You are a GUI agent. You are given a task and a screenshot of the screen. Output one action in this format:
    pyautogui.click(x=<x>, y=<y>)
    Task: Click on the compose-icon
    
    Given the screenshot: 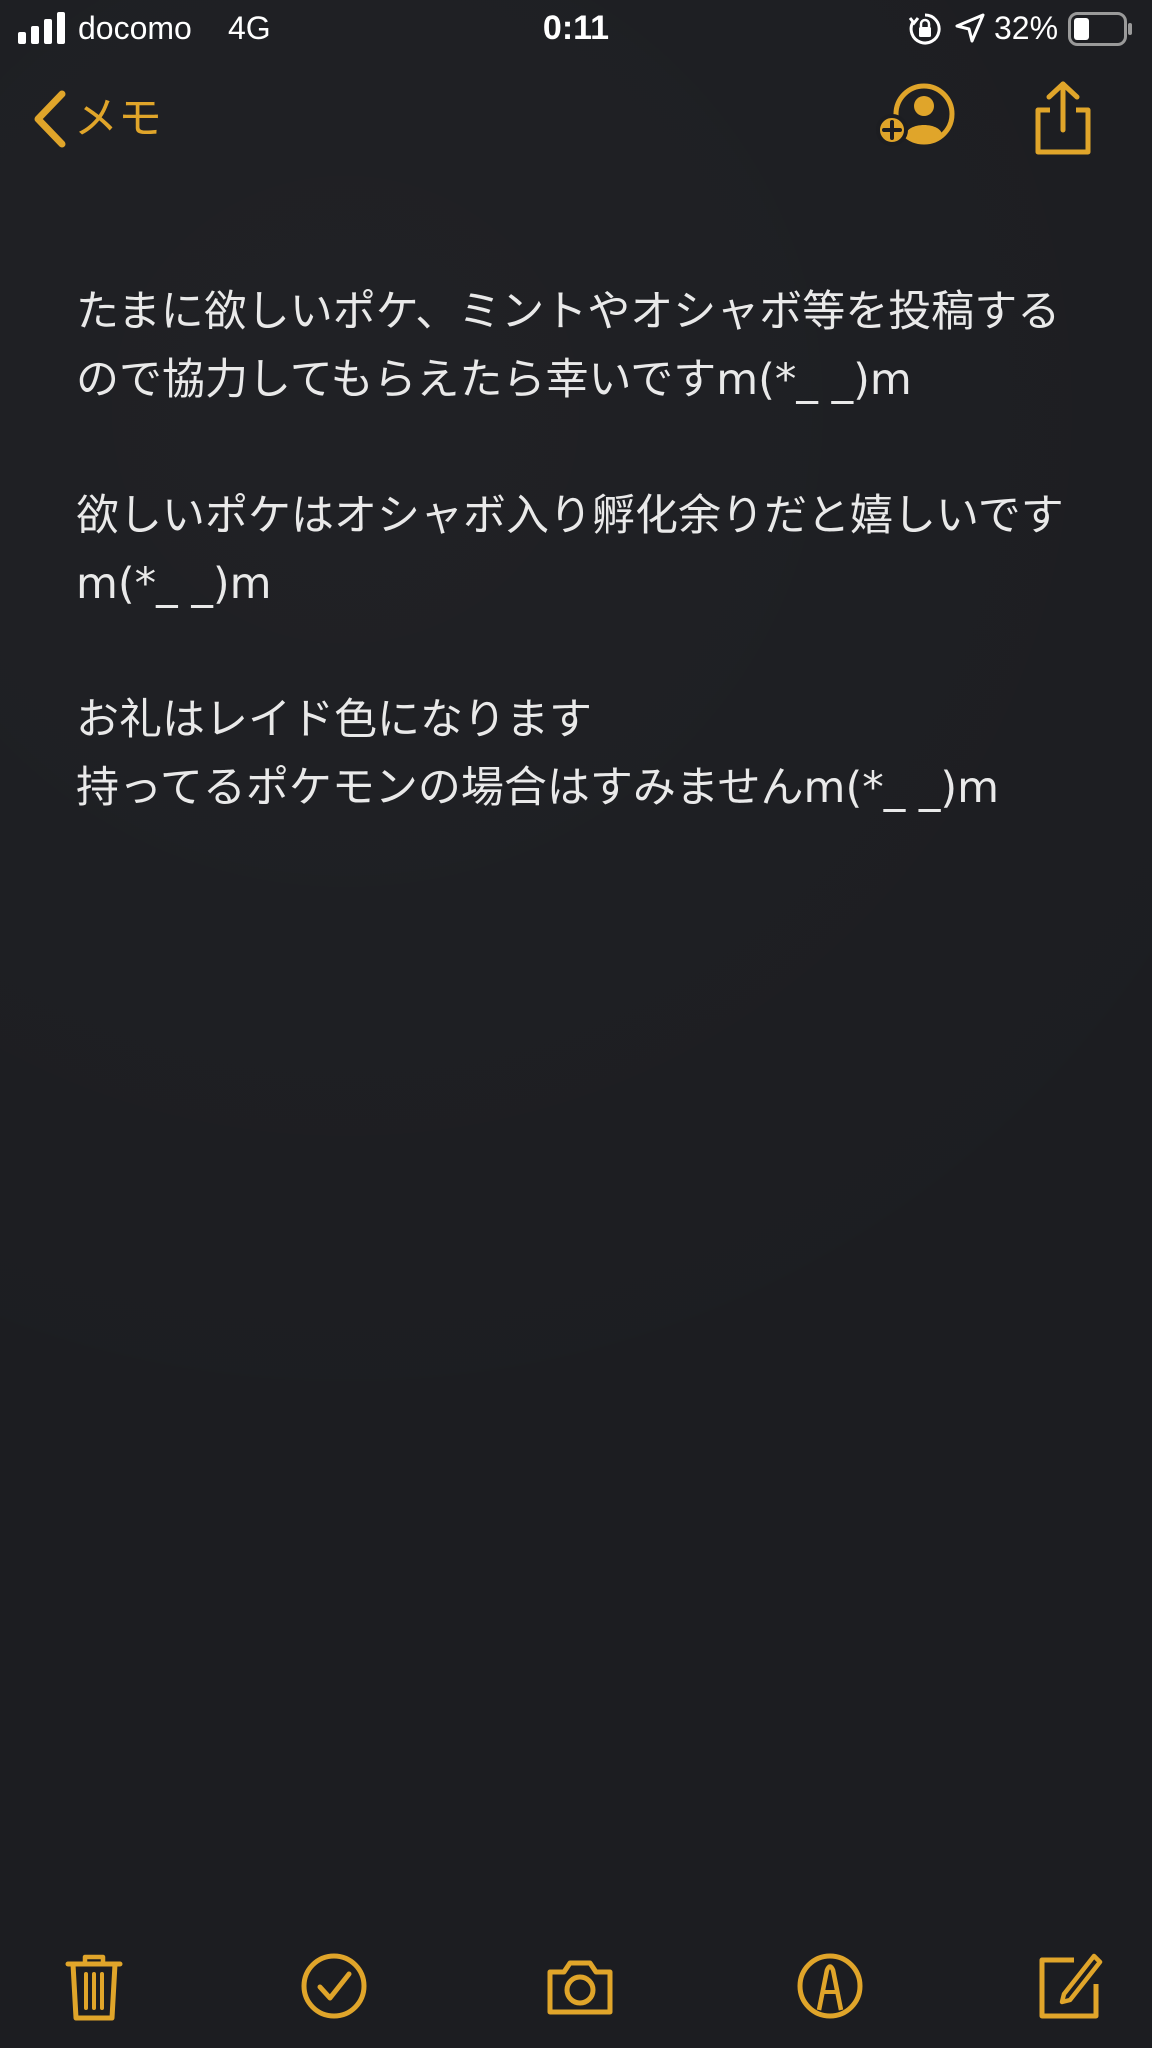 What is the action you would take?
    pyautogui.click(x=1070, y=1986)
    